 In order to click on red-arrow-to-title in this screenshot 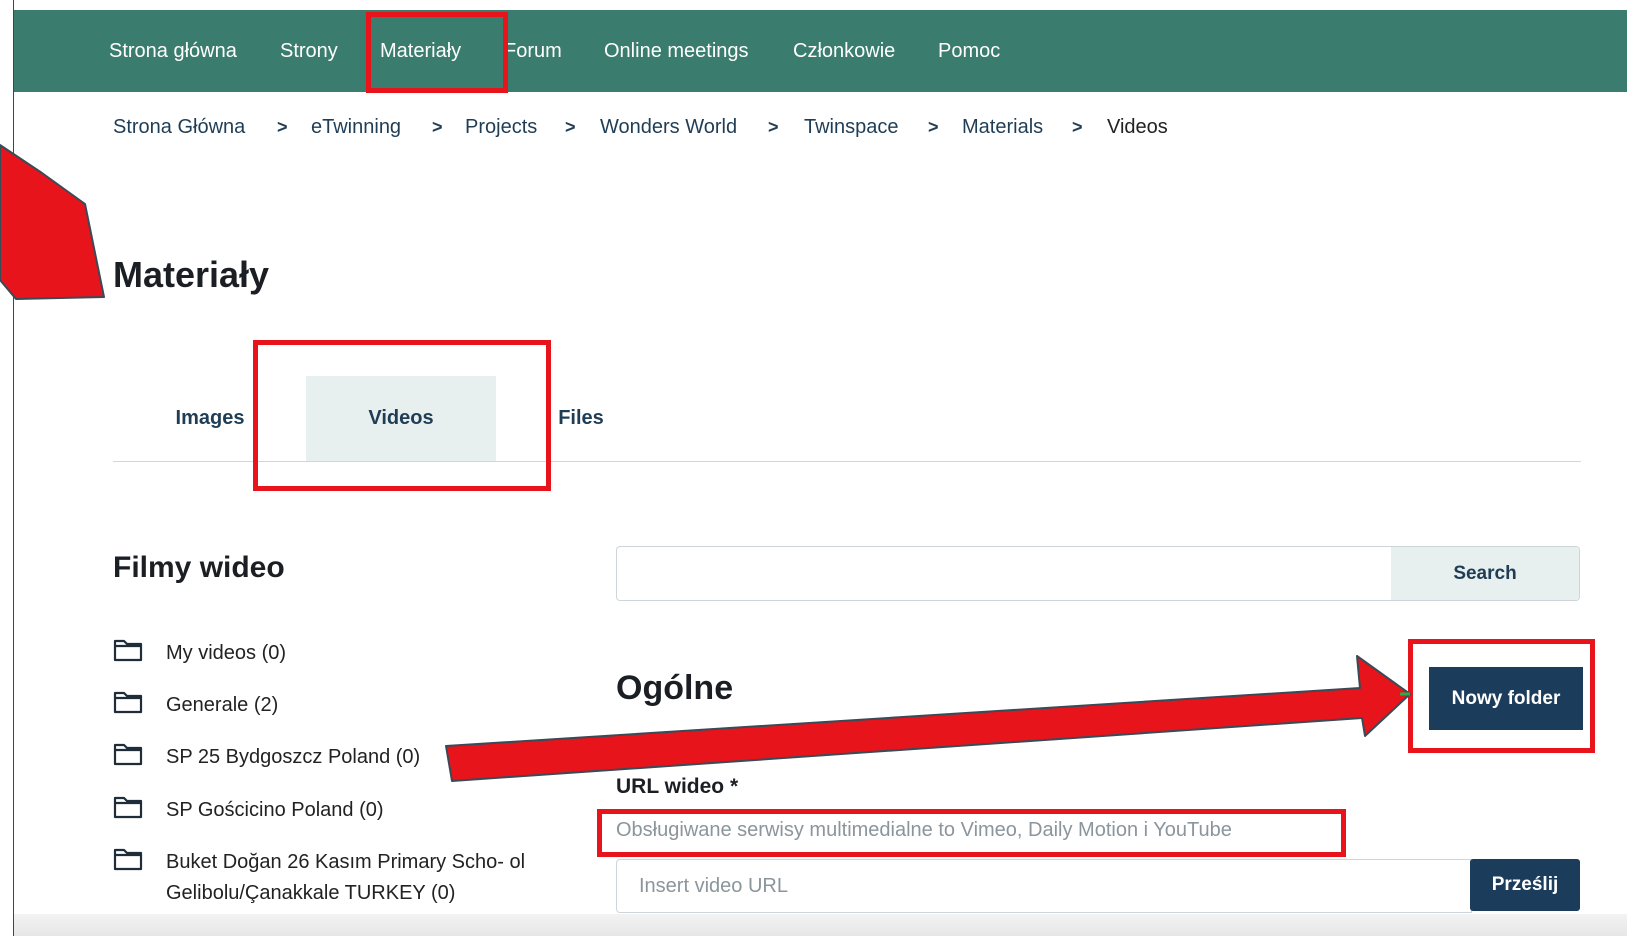, I will do `click(52, 222)`.